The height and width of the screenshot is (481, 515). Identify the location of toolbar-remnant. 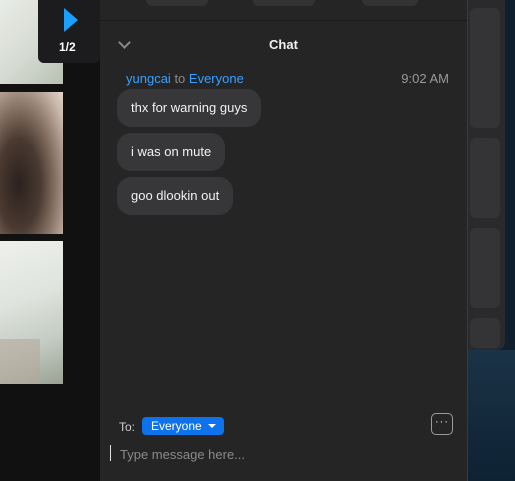
(283, 4).